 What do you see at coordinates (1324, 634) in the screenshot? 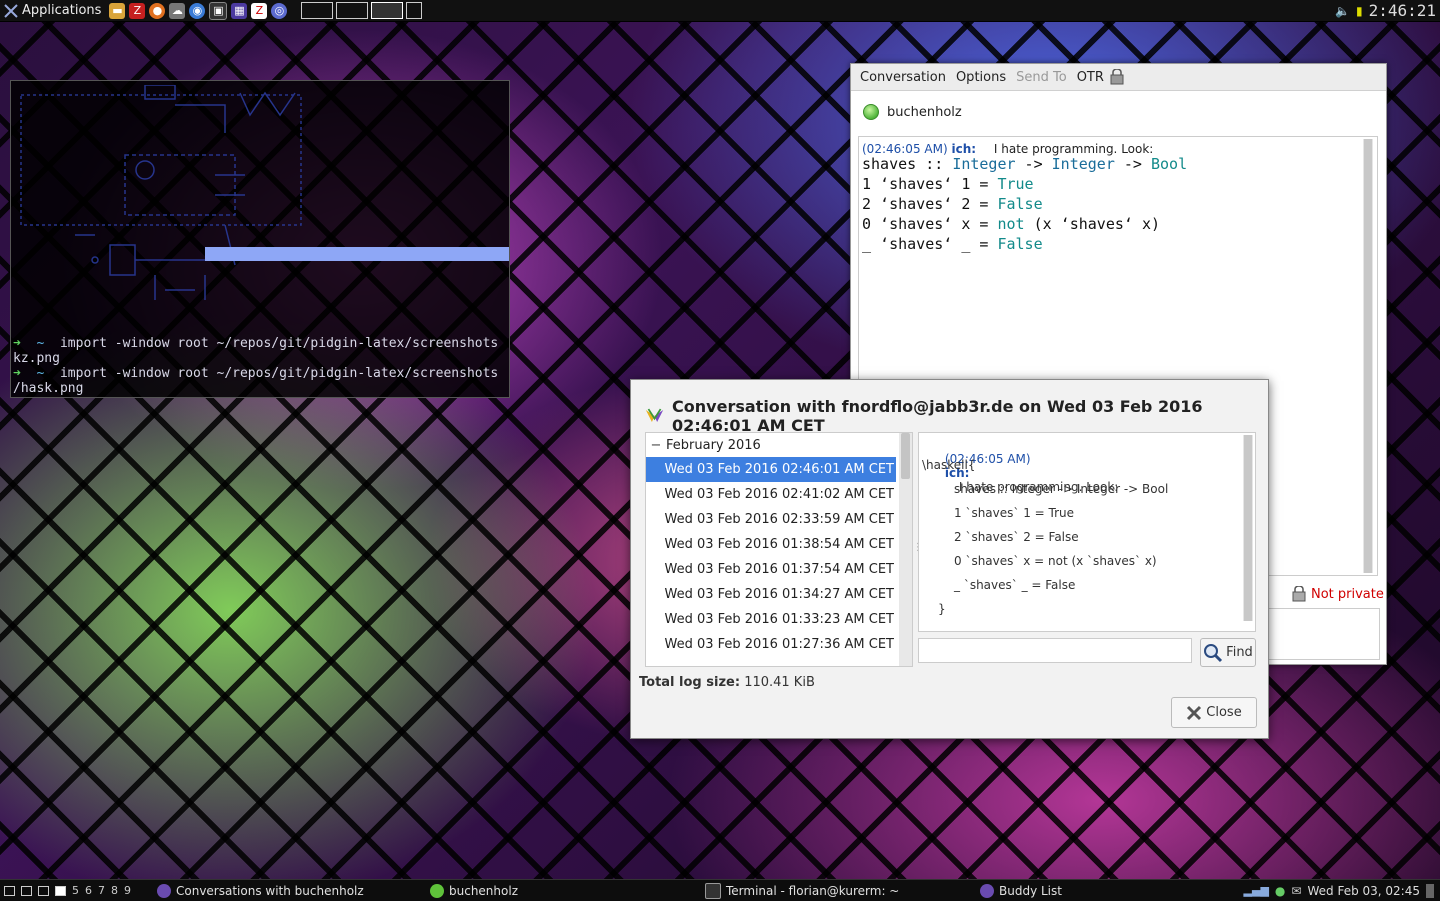
I see `message-input` at bounding box center [1324, 634].